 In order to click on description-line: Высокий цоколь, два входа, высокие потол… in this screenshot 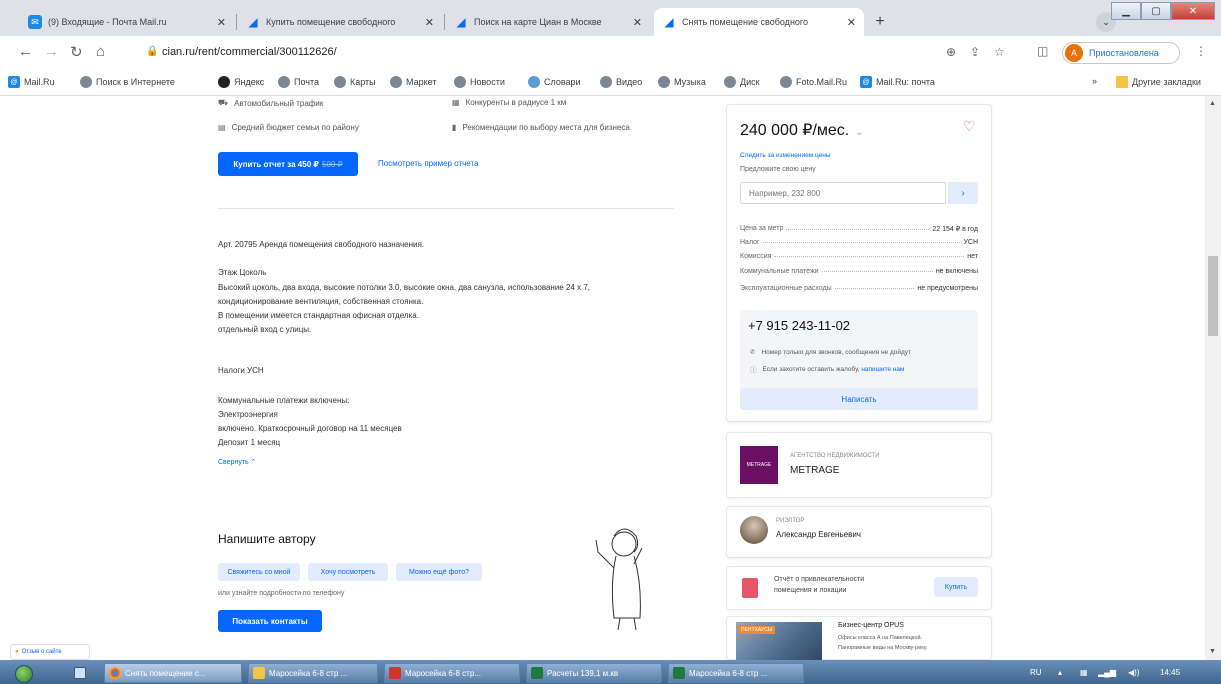, I will do `click(404, 287)`.